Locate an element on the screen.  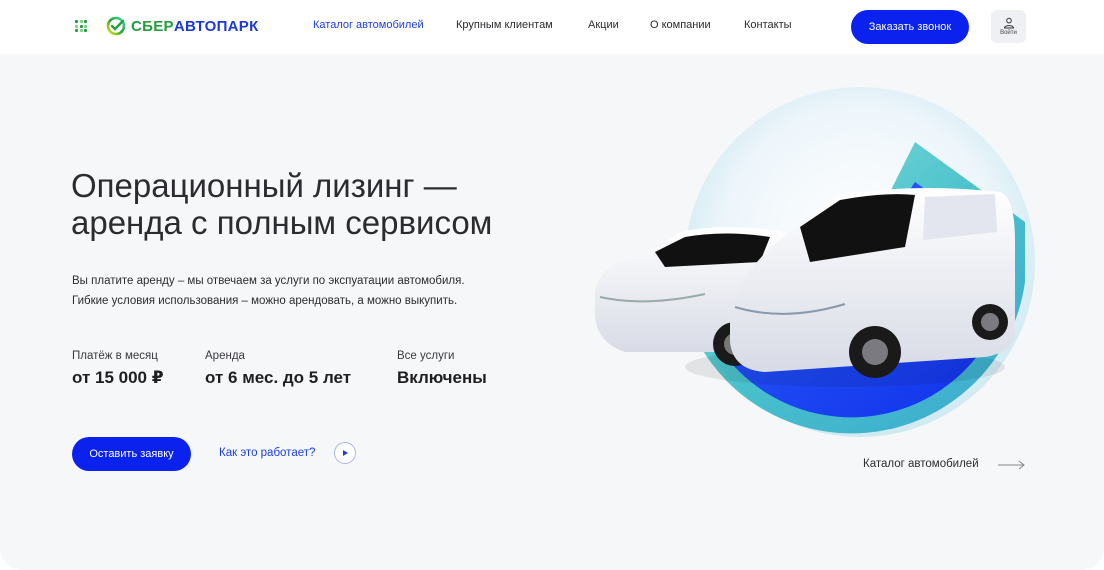
stat-value: от 6 мес. до 5 лет is located at coordinates (278, 377).